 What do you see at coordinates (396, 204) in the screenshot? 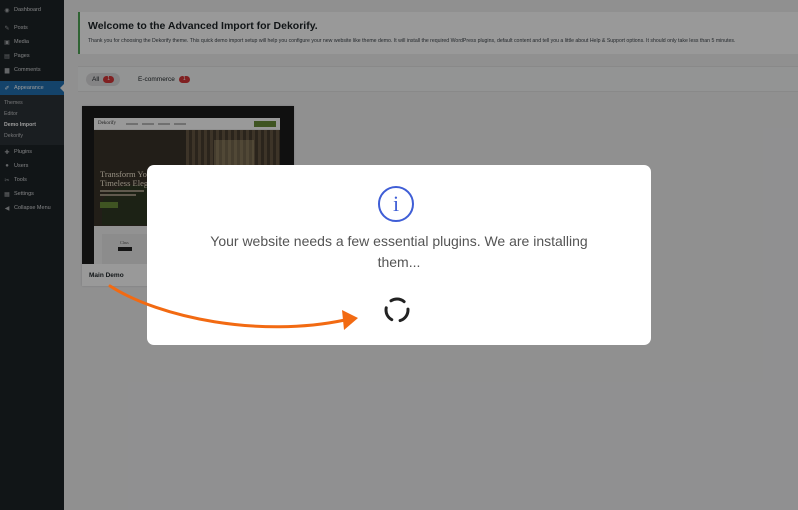
I see `info-icon: i` at bounding box center [396, 204].